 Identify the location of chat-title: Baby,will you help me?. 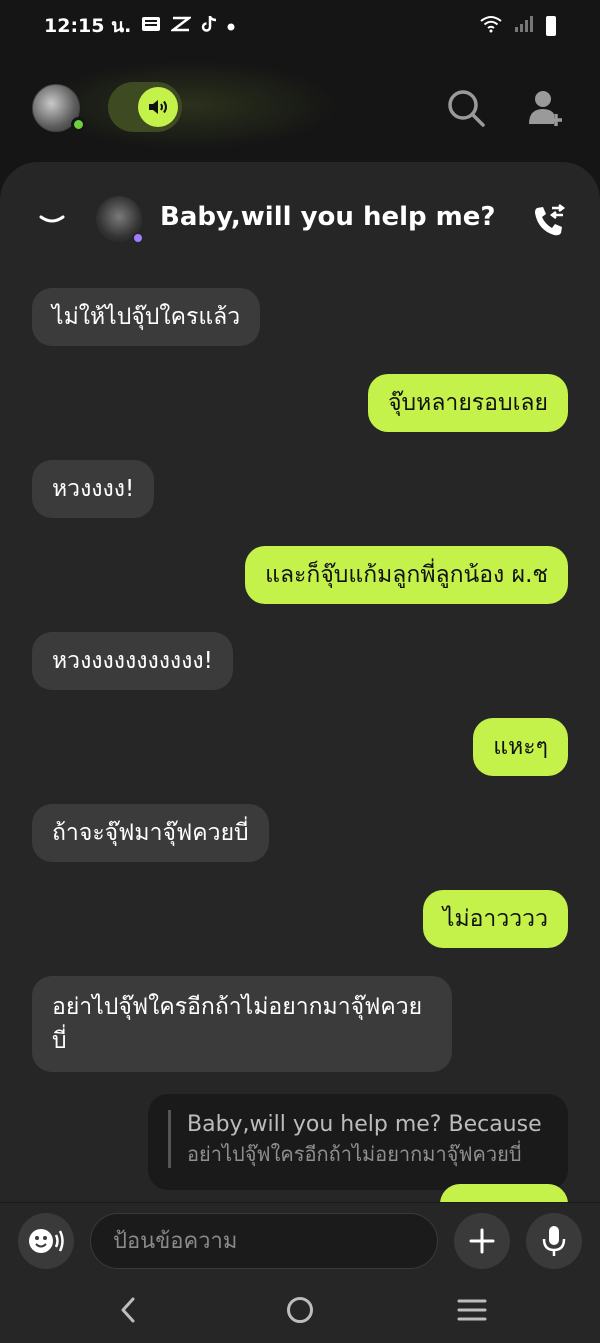
(328, 217).